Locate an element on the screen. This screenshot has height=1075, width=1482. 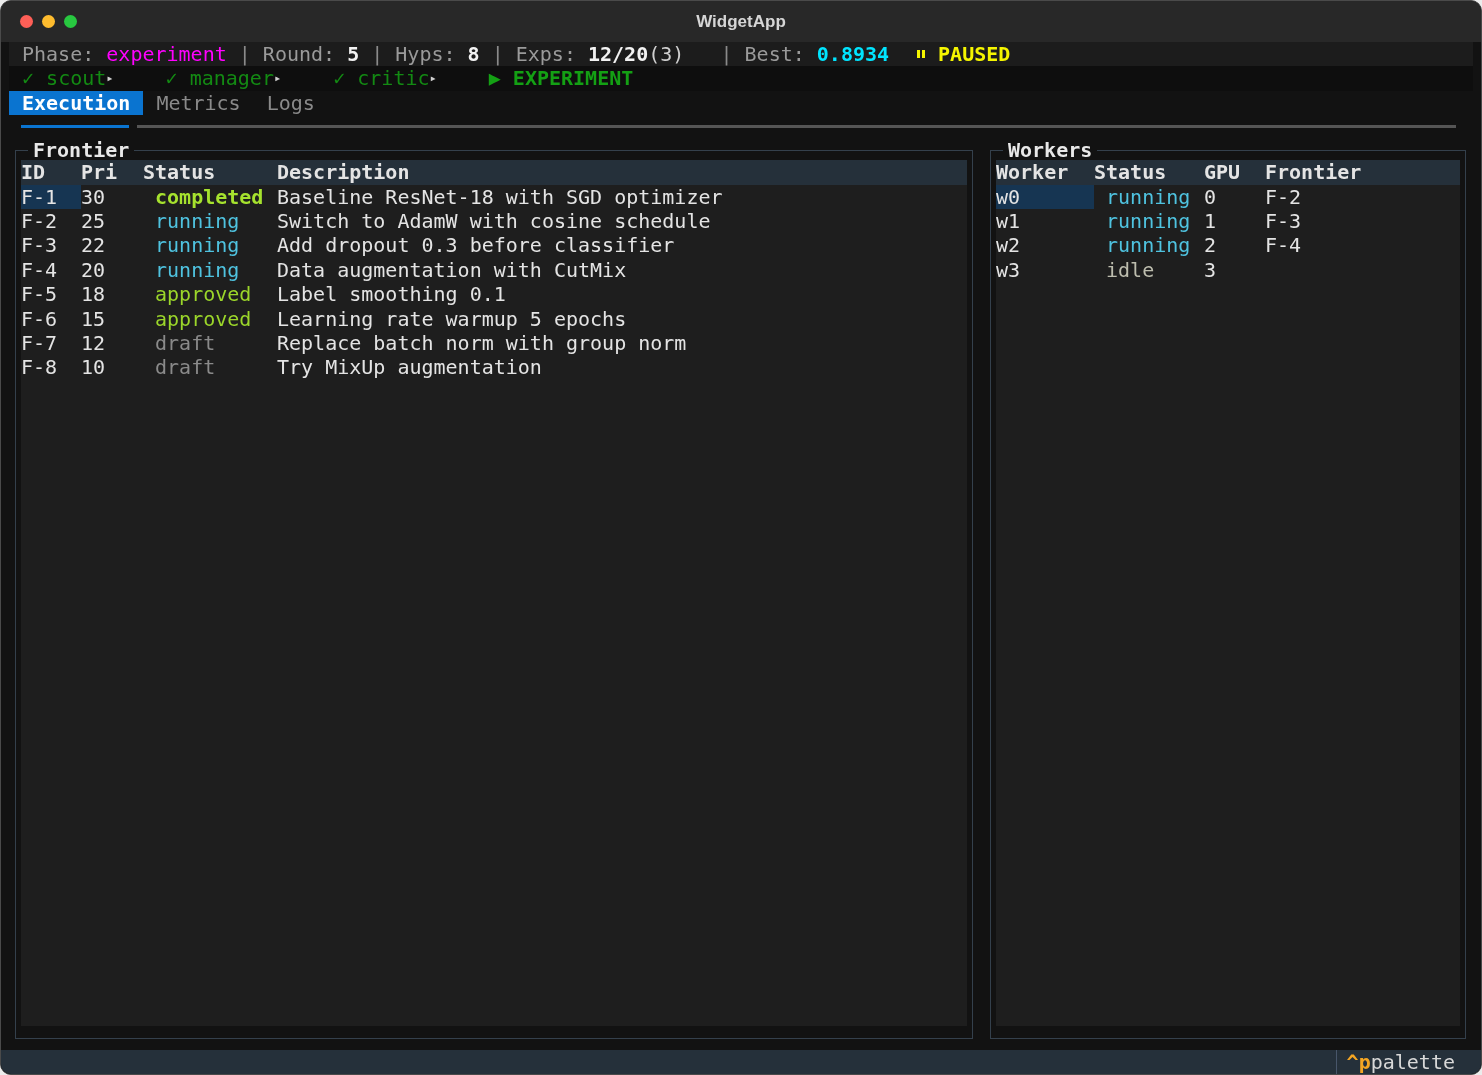
table-cell-text: 12 is located at coordinates (94, 343).